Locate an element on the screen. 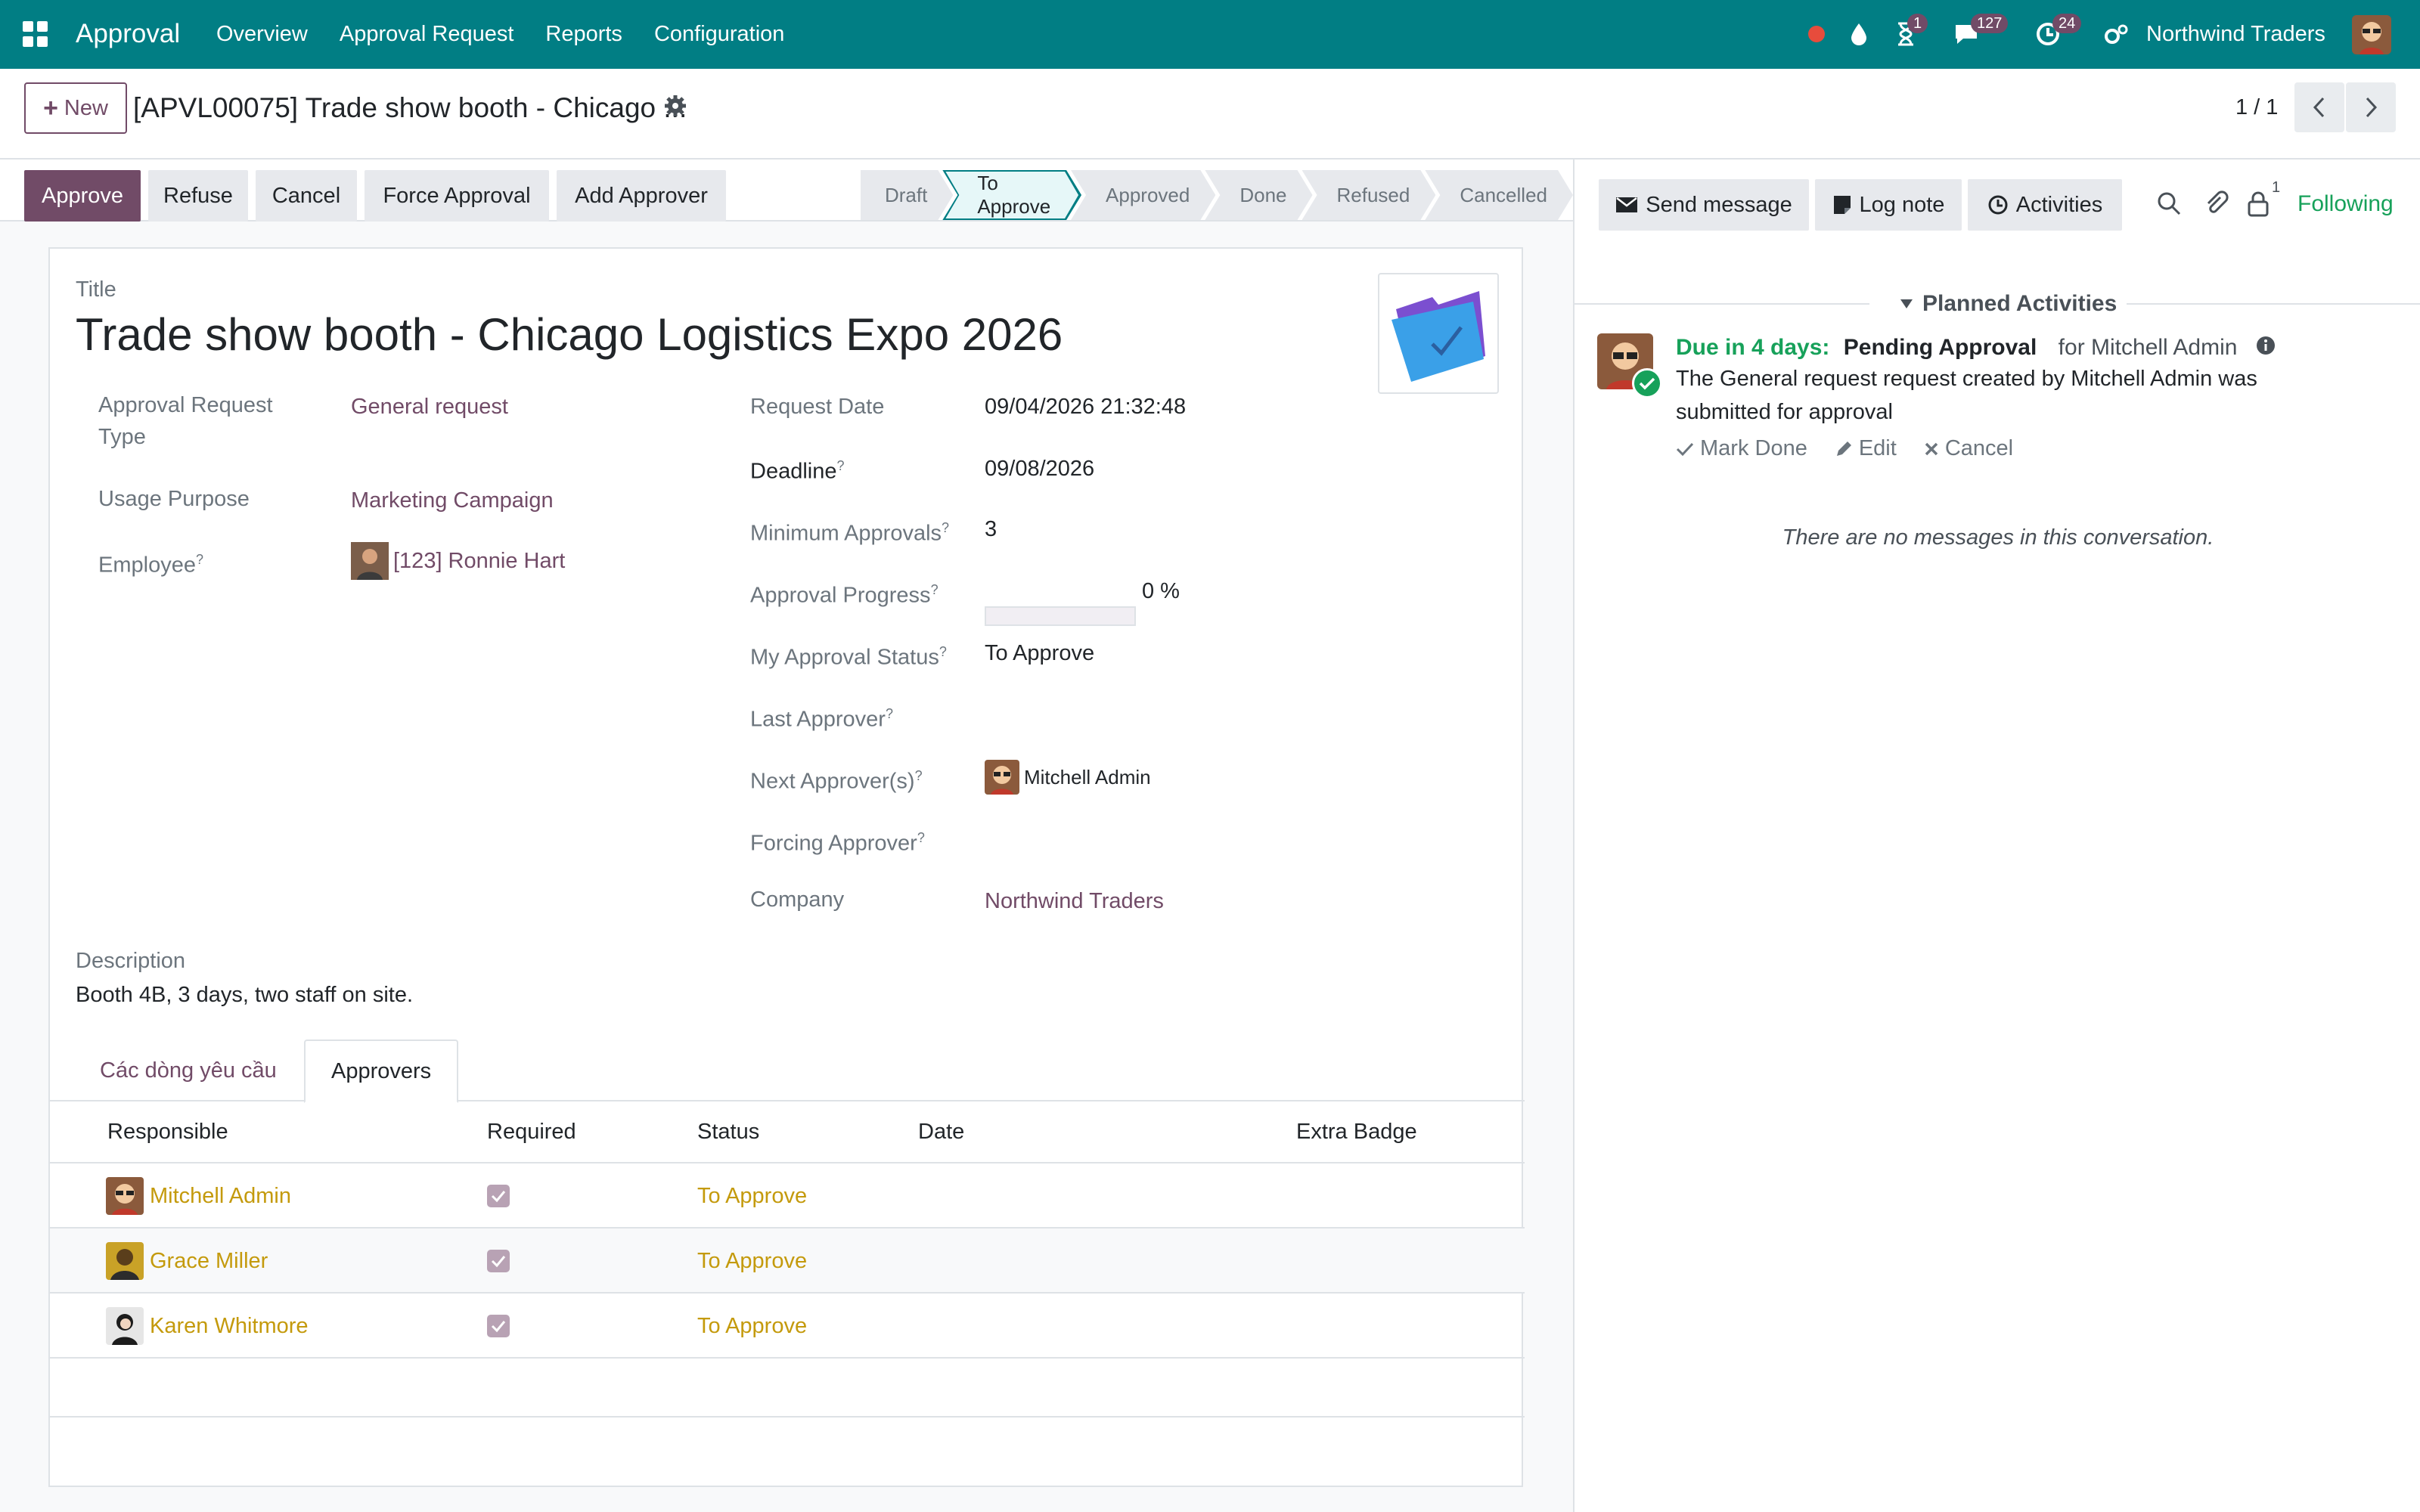 The image size is (2420, 1512). request-type-label-line2: Type is located at coordinates (122, 437).